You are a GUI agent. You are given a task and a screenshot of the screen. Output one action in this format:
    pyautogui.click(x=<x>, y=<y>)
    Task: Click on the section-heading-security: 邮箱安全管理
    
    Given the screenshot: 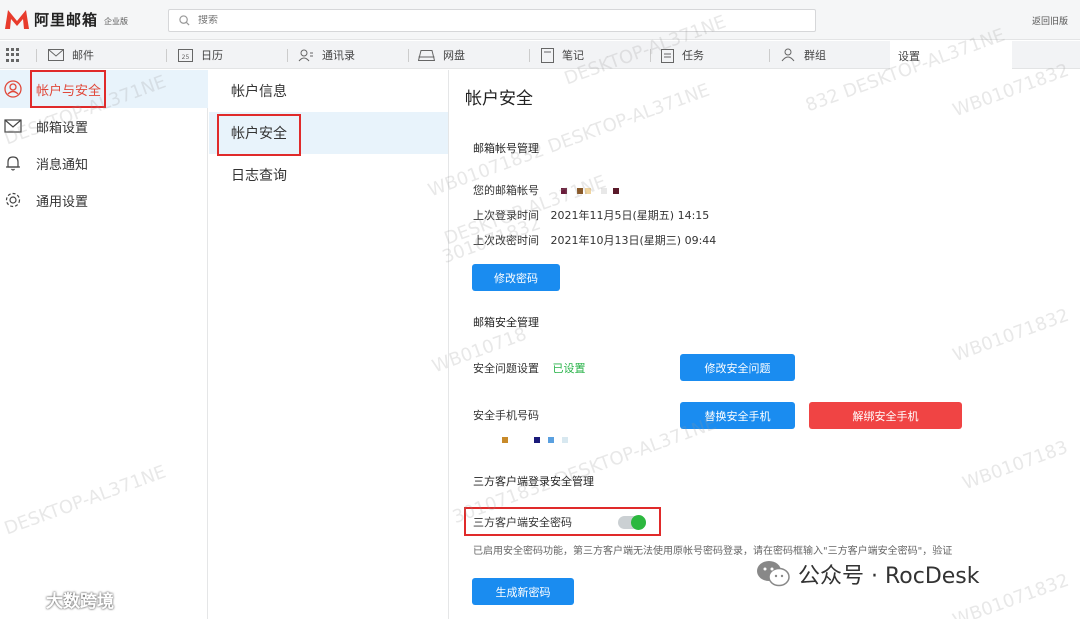 What is the action you would take?
    pyautogui.click(x=506, y=322)
    